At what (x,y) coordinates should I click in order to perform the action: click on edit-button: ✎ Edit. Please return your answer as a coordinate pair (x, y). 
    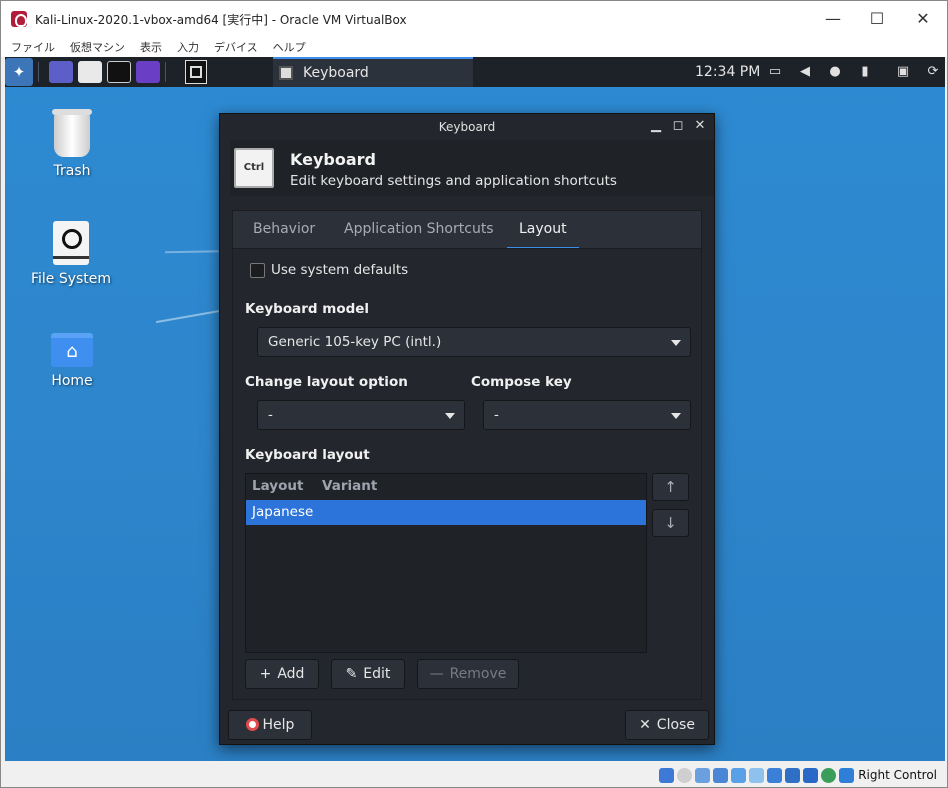
    Looking at the image, I should click on (368, 674).